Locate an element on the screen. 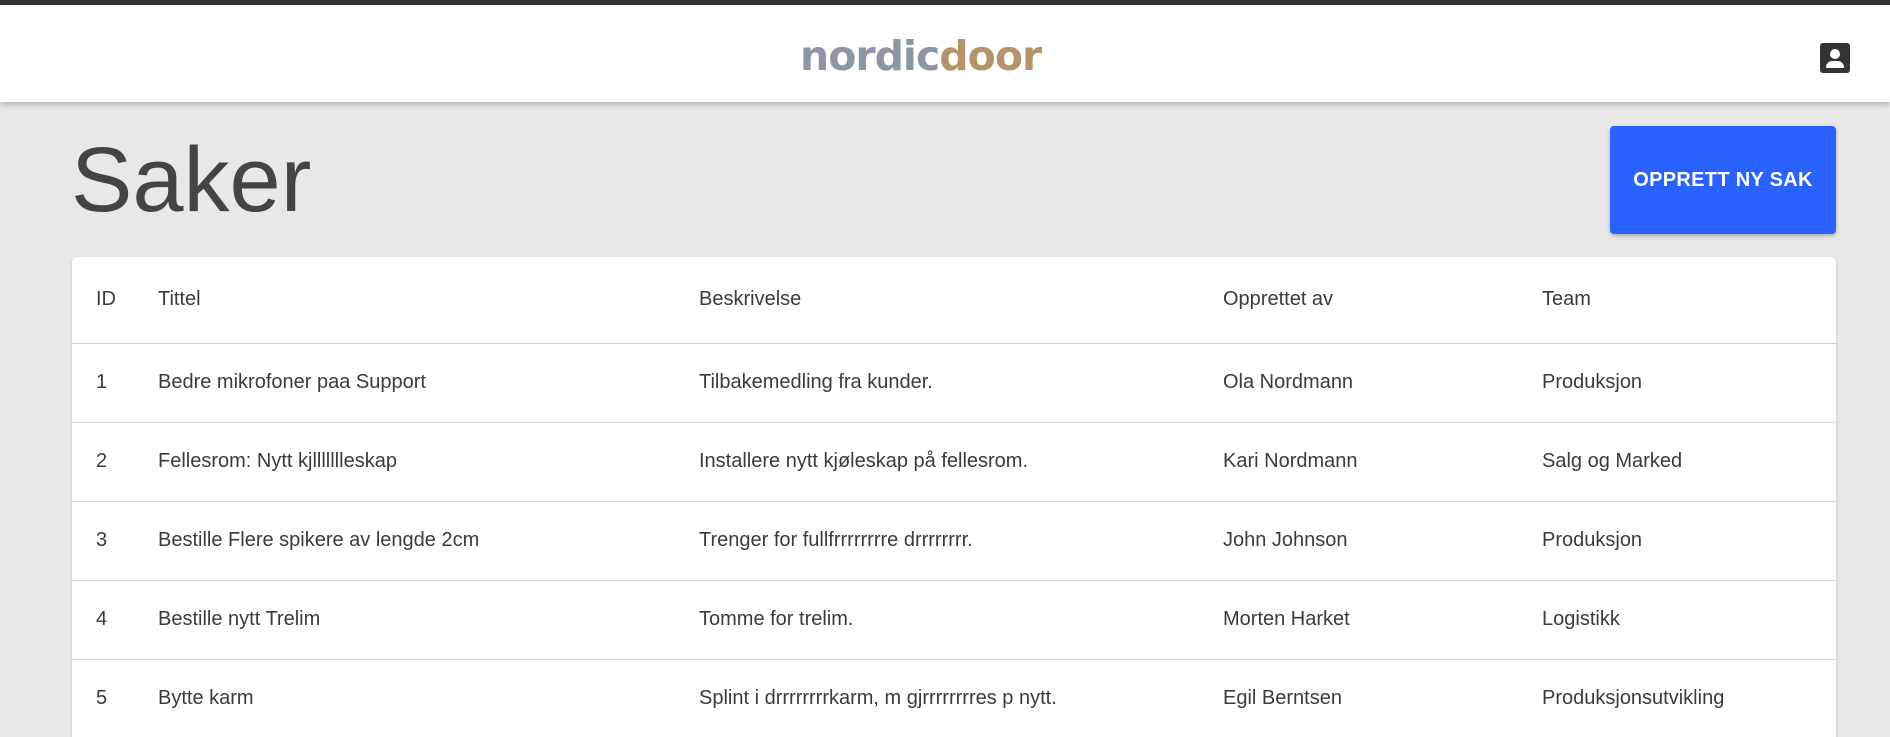 The image size is (1890, 737). cell-created-by: John Johnson is located at coordinates (1382, 541).